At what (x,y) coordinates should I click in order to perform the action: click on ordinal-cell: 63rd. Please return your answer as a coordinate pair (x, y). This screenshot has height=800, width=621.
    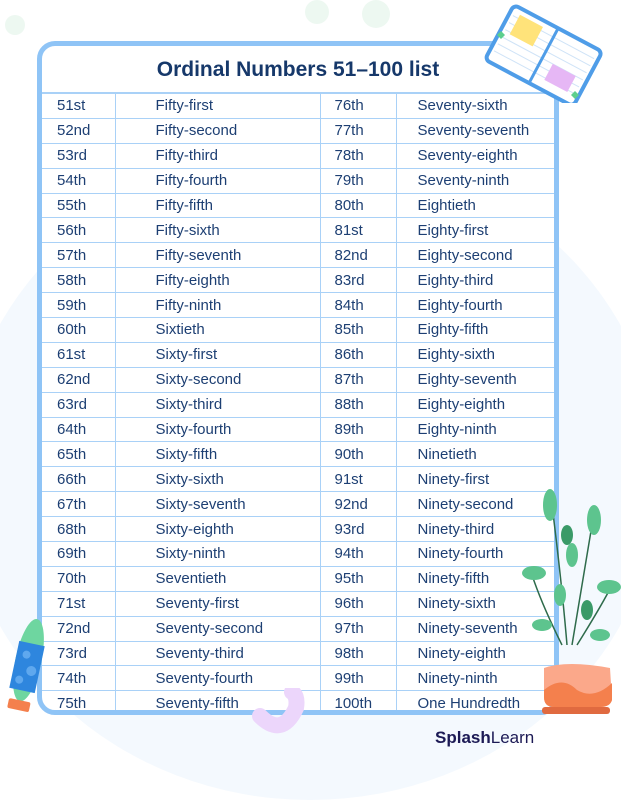
    Looking at the image, I should click on (79, 405).